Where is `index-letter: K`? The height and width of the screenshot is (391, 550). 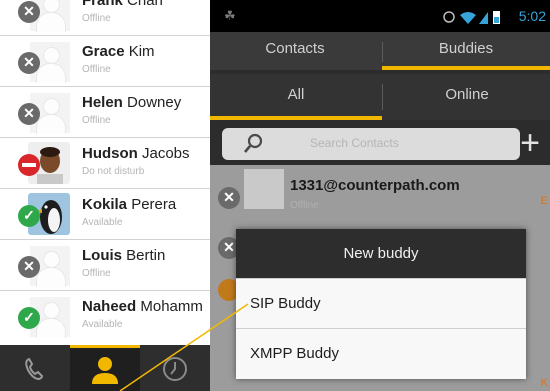 index-letter: K is located at coordinates (544, 383).